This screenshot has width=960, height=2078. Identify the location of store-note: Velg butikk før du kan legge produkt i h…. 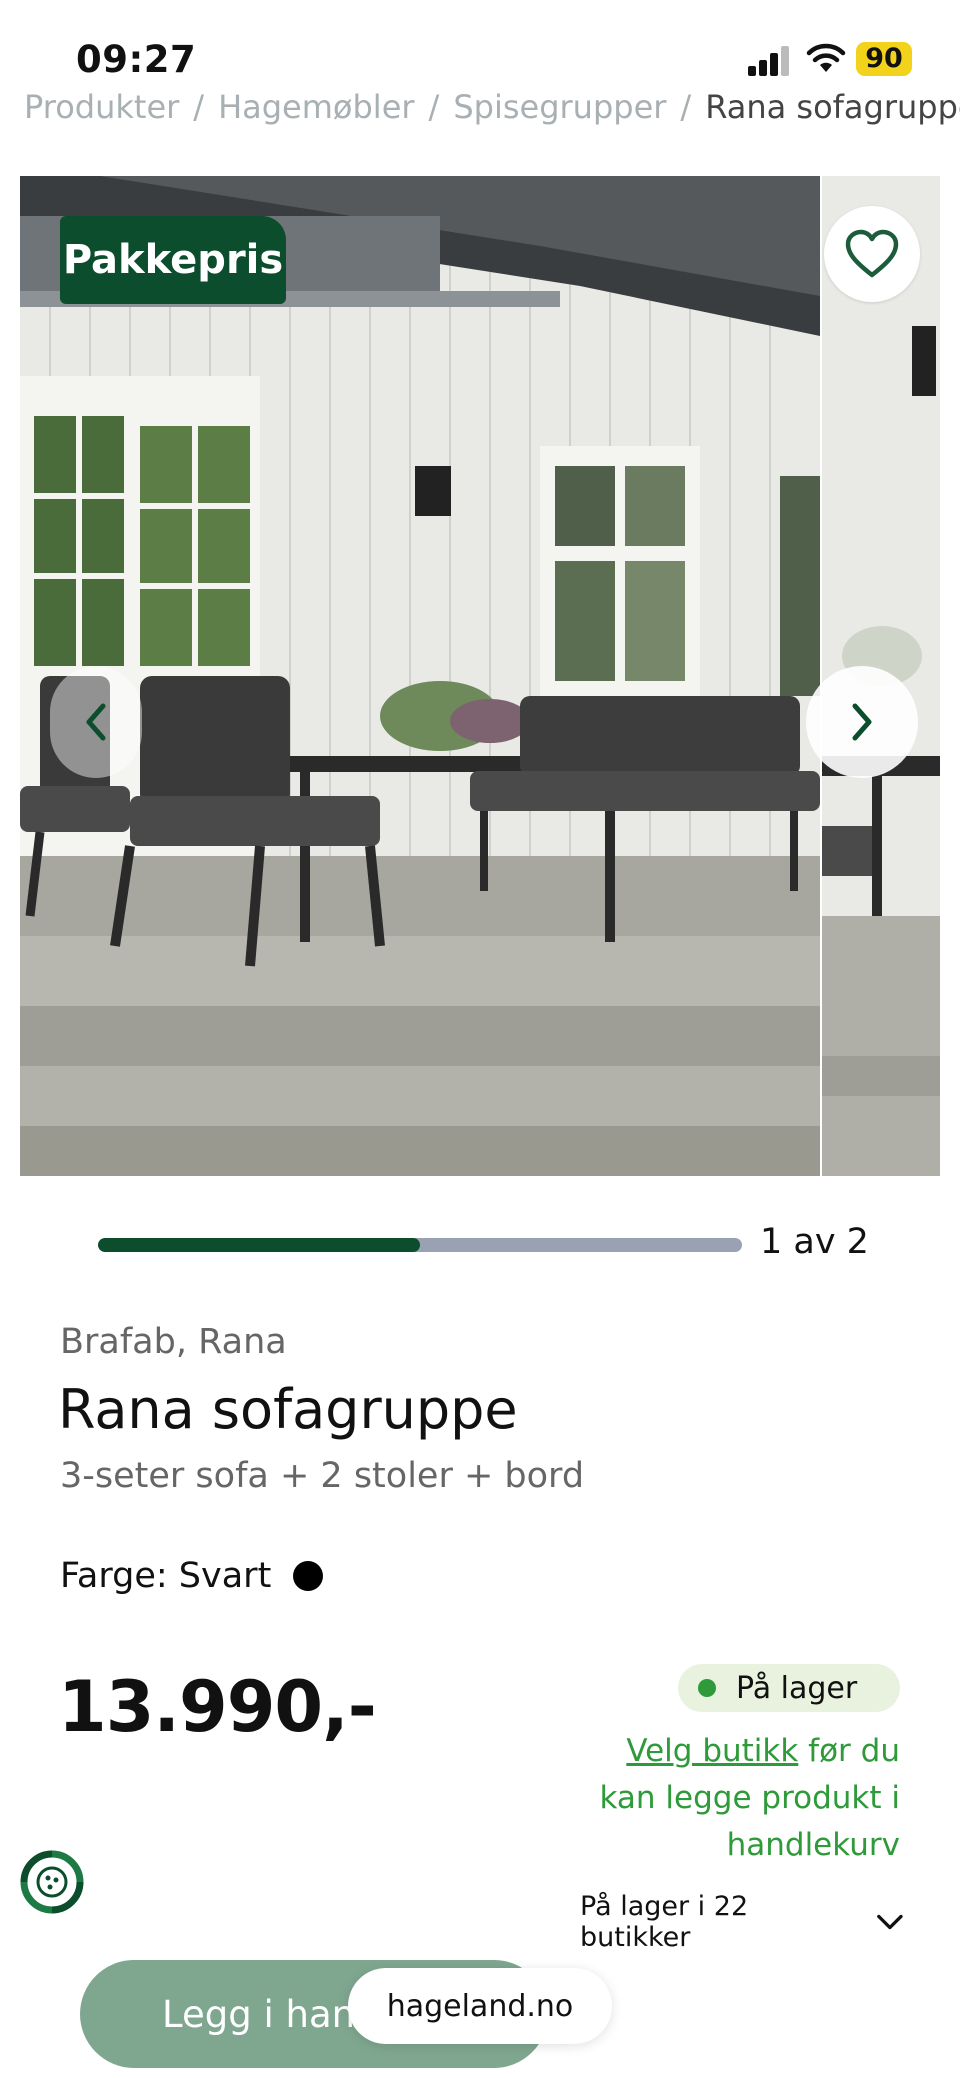
(745, 1798).